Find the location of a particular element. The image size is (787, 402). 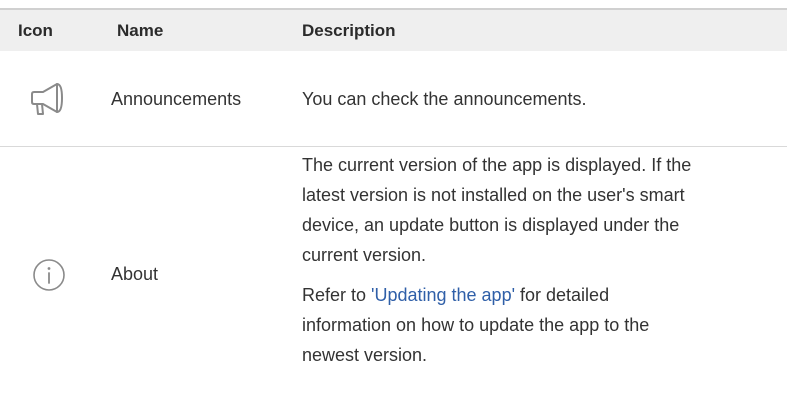

row-name-announcements: Announcements is located at coordinates (176, 99).